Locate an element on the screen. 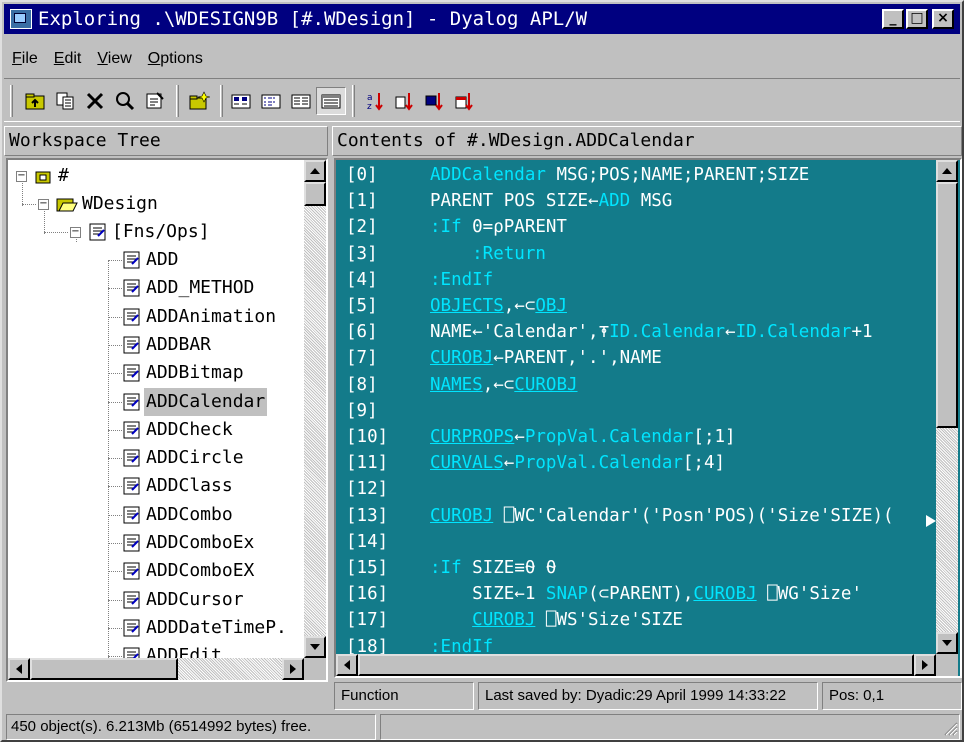 The image size is (964, 742). tree-scroll-up-button is located at coordinates (315, 171).